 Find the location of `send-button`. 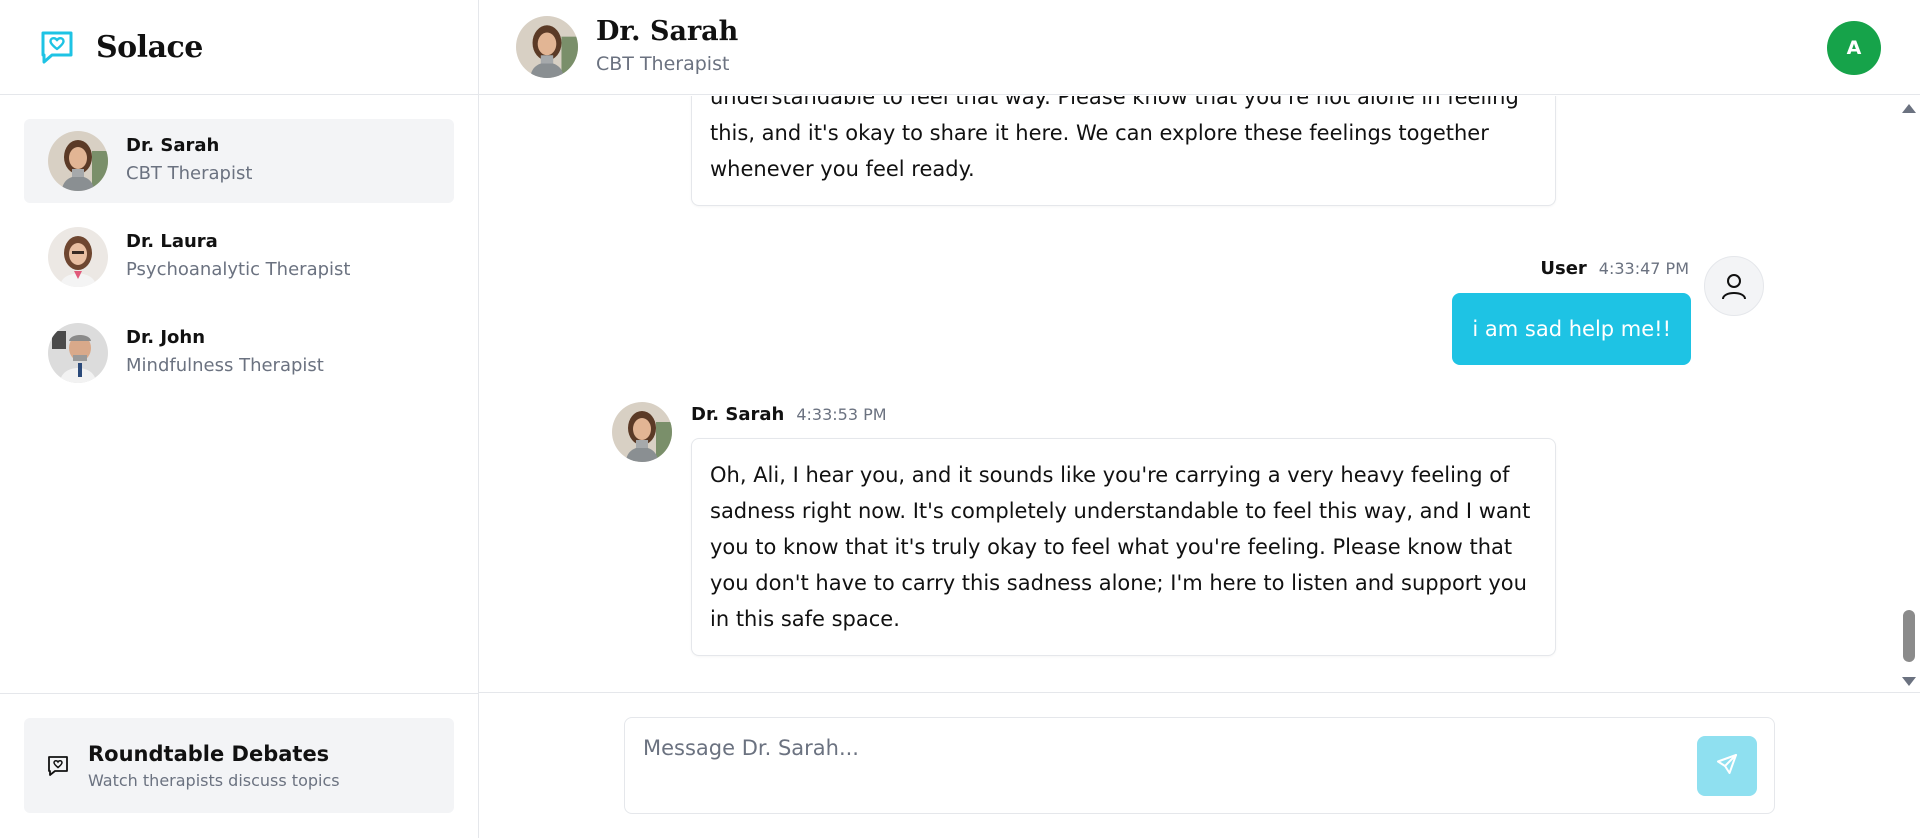

send-button is located at coordinates (1727, 766).